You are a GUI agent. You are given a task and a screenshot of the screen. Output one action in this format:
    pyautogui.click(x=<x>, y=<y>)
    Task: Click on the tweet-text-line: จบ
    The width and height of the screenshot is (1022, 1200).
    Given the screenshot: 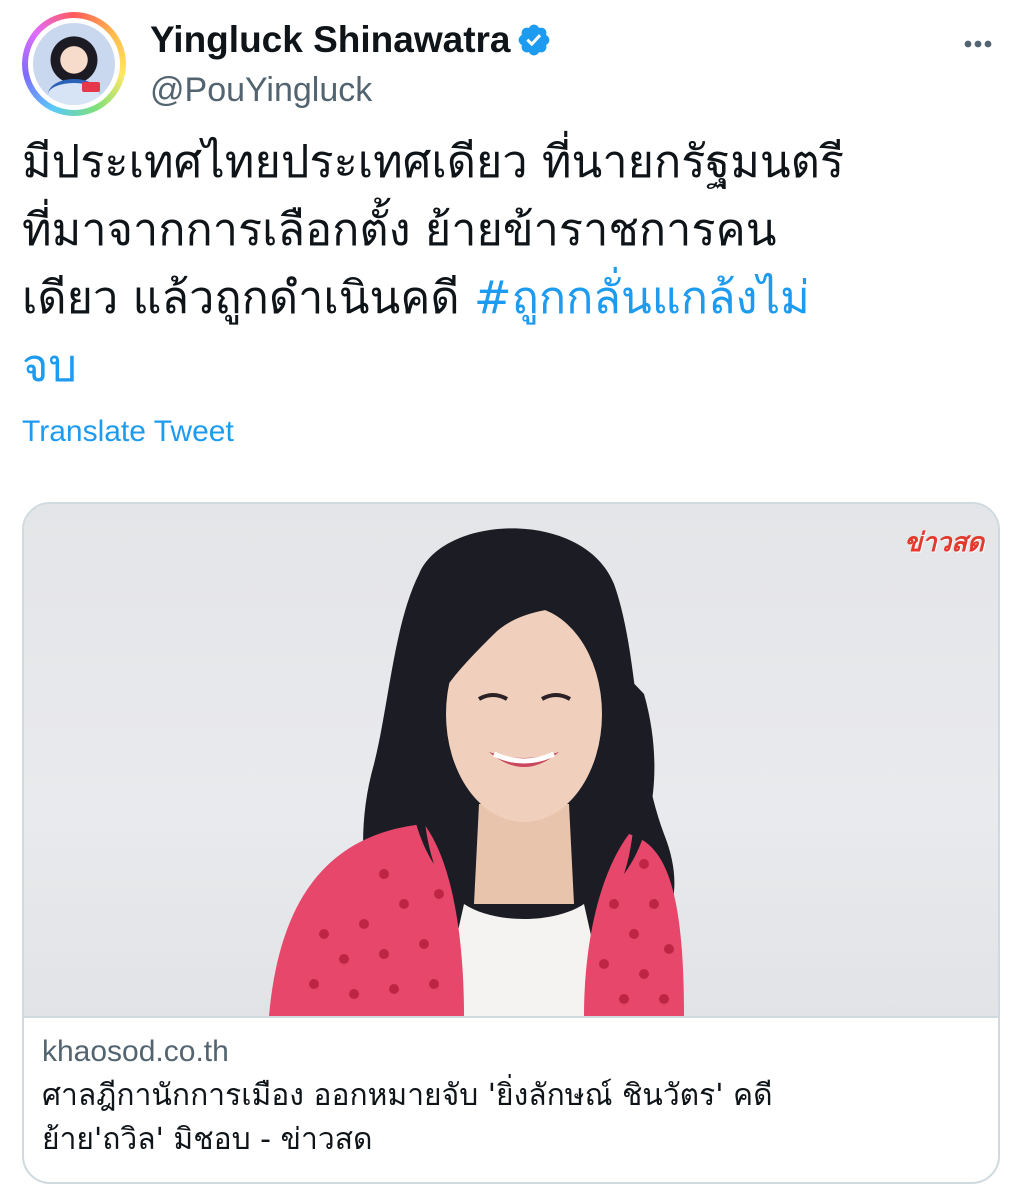 What is the action you would take?
    pyautogui.click(x=517, y=366)
    